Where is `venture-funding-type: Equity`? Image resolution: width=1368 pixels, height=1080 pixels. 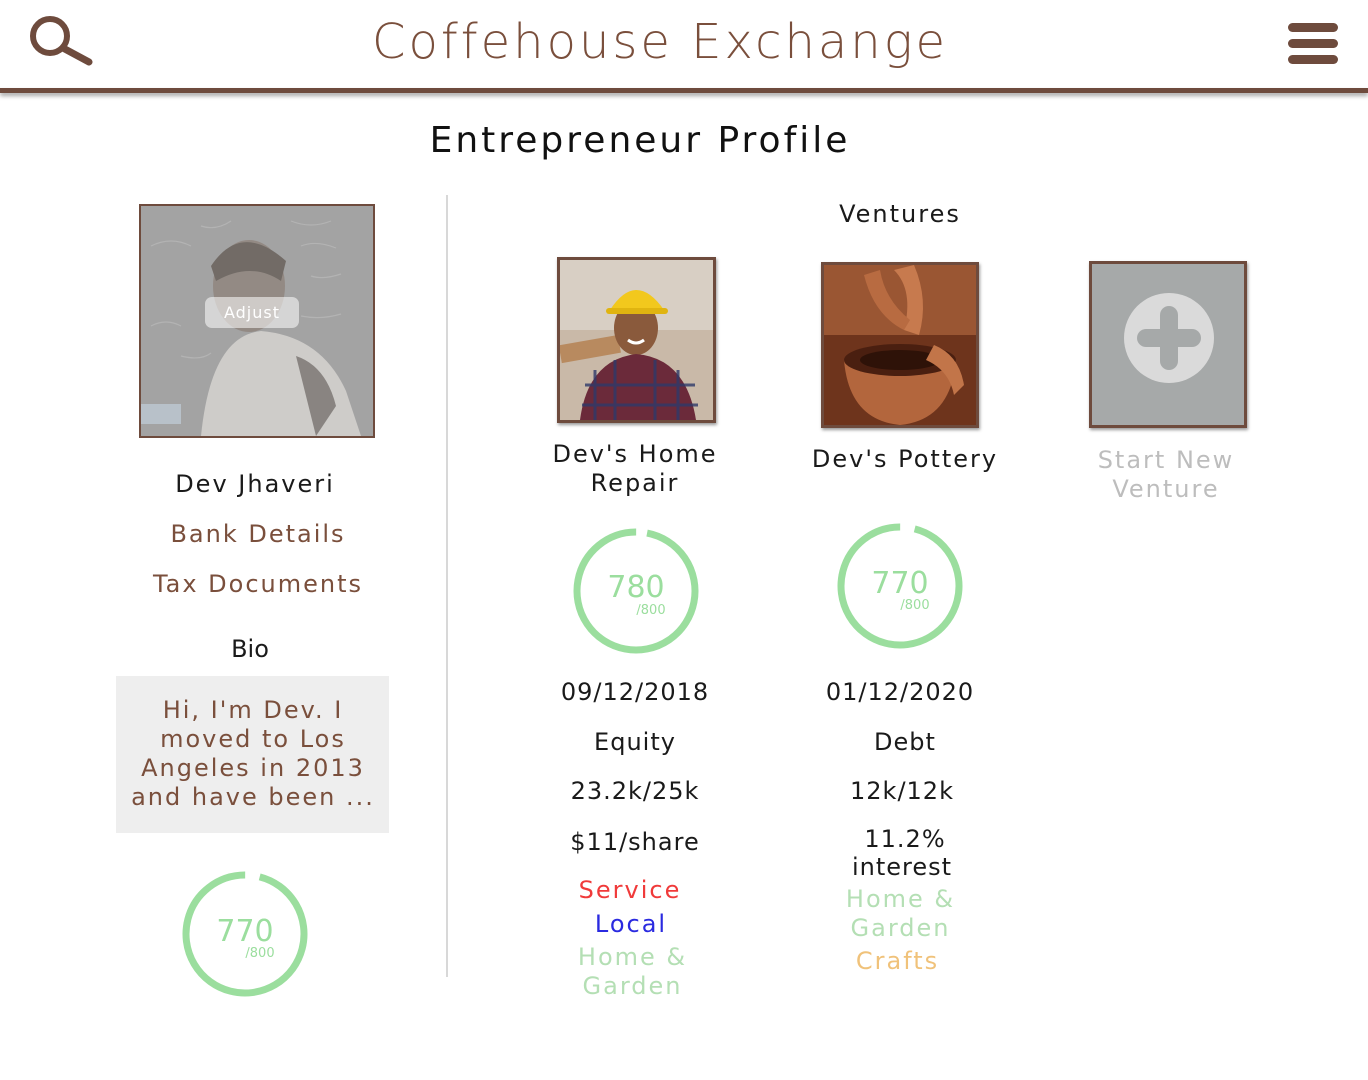
venture-funding-type: Equity is located at coordinates (635, 742).